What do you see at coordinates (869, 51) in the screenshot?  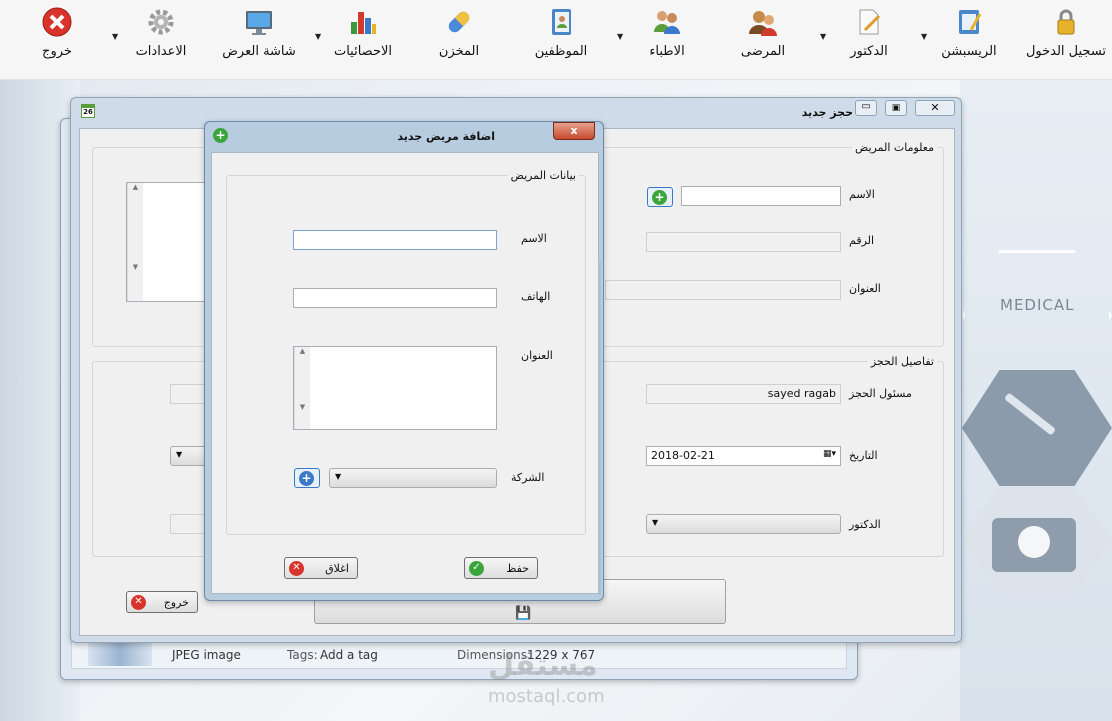 I see `toolbar-doctor-label: الدكتور` at bounding box center [869, 51].